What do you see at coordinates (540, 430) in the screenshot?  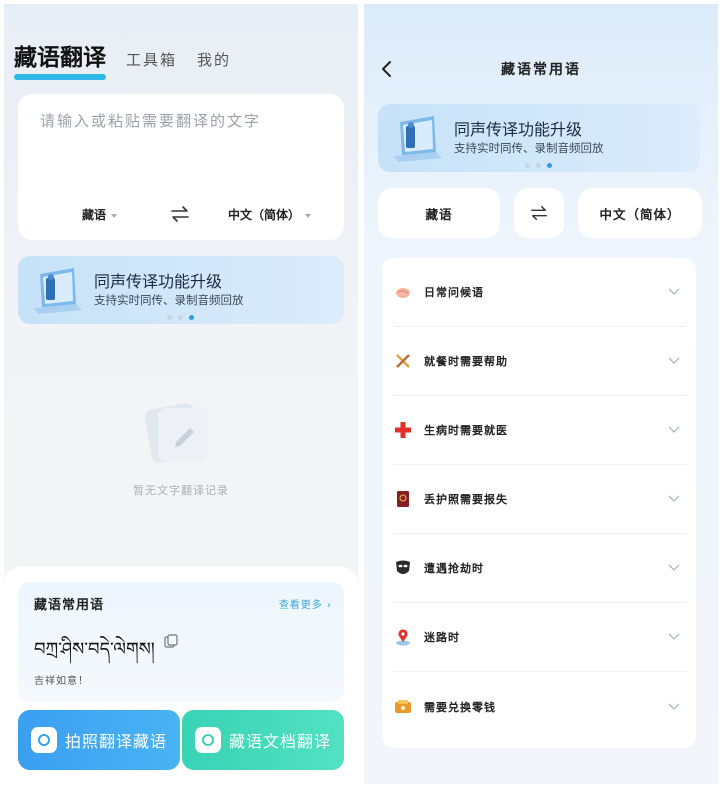 I see `category-medical: 生病时需要就医` at bounding box center [540, 430].